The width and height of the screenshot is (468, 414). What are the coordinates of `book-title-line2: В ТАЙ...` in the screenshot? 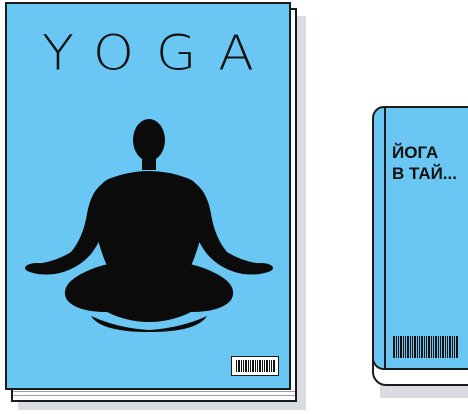 It's located at (424, 173).